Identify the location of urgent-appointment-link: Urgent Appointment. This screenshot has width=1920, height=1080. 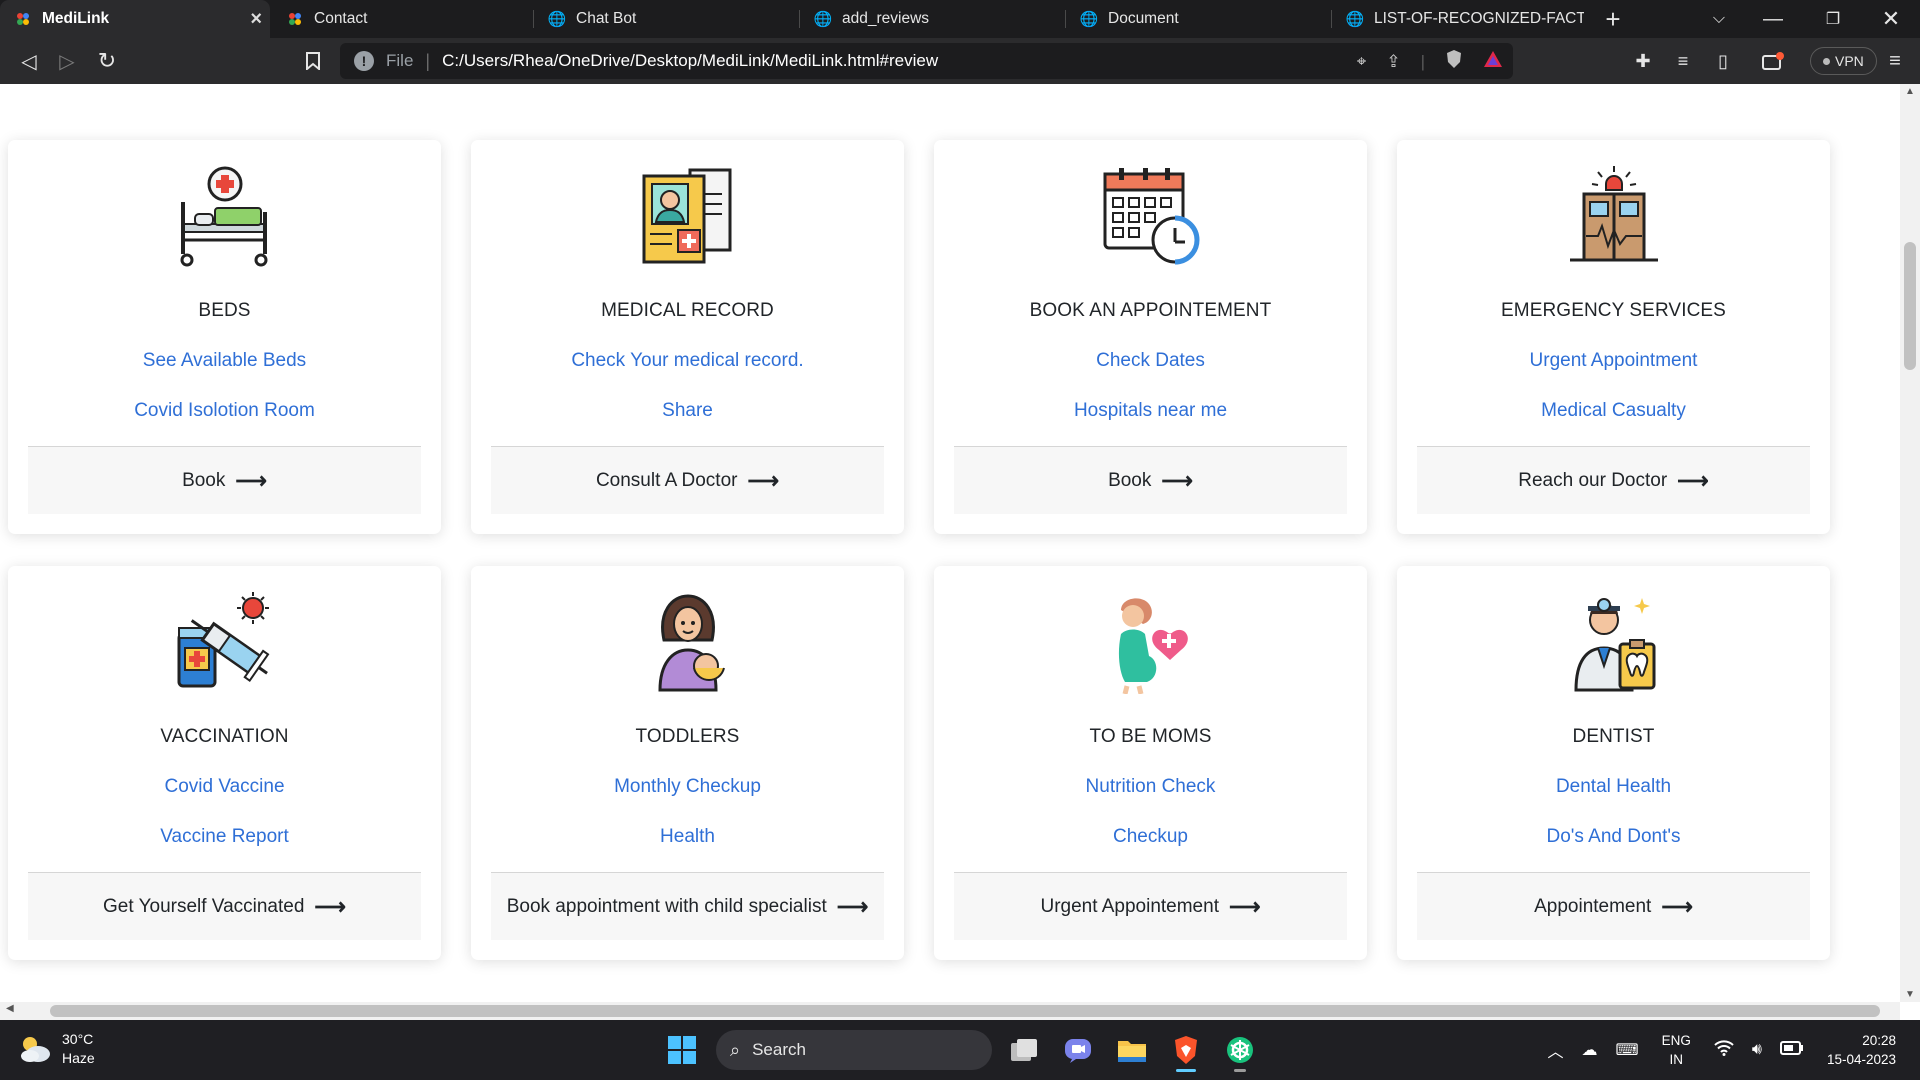
(1613, 361).